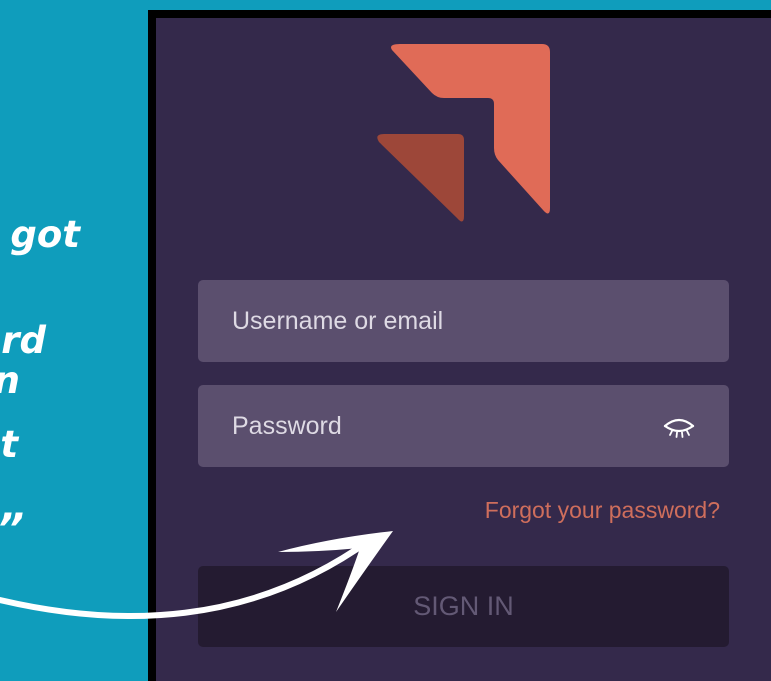 The width and height of the screenshot is (771, 681). I want to click on caption-line: ”, so click(12, 529).